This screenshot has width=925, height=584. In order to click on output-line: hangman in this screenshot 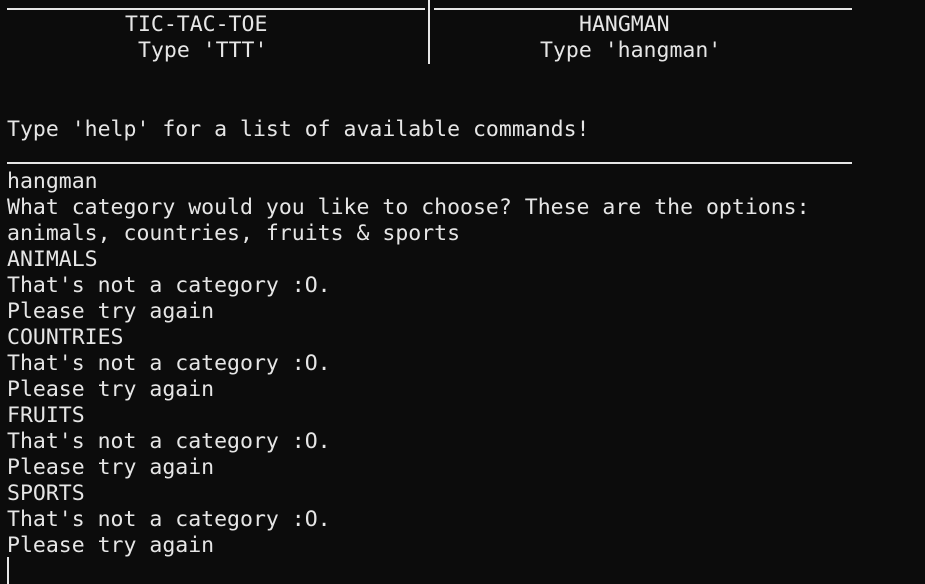, I will do `click(52, 181)`.